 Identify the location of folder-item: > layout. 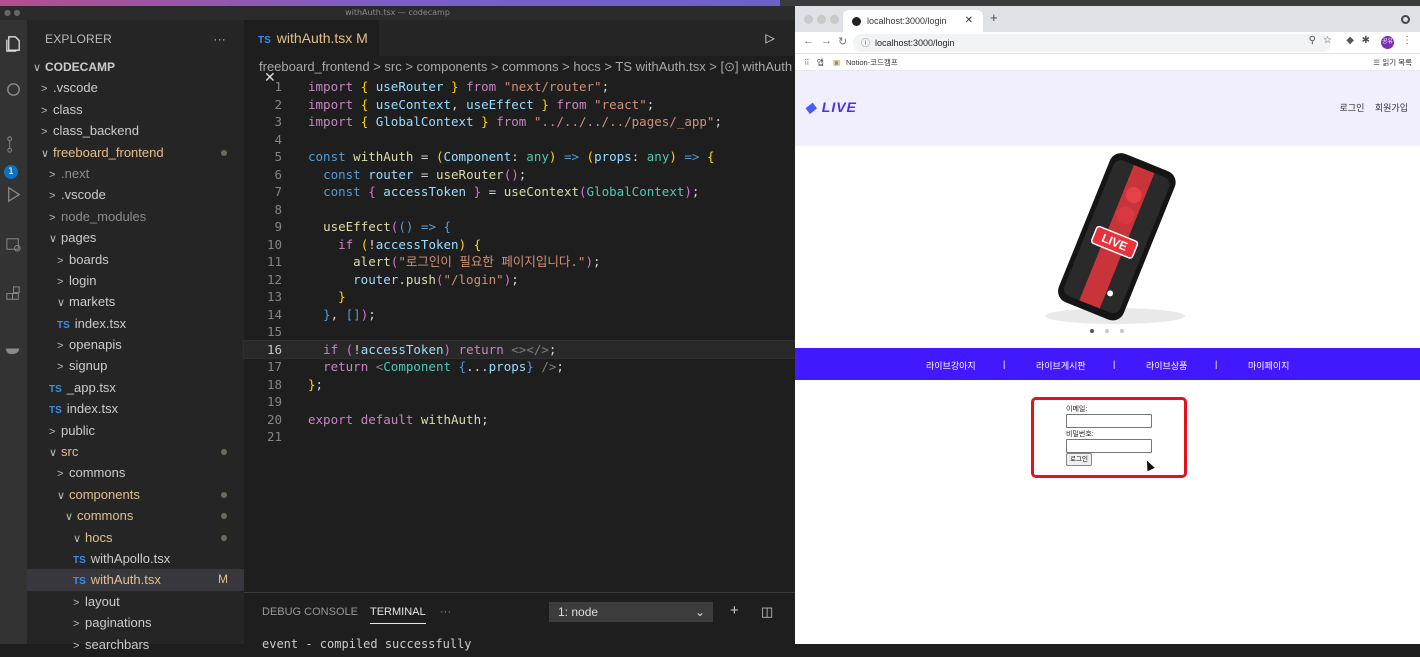
(135, 601).